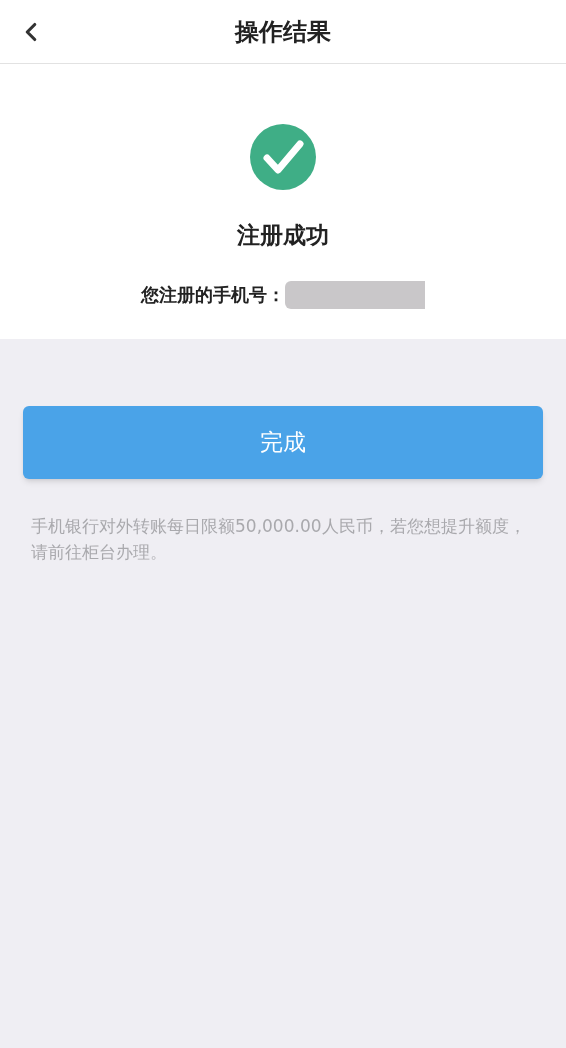 This screenshot has height=1048, width=566. I want to click on page-title: 操作结果, so click(283, 32).